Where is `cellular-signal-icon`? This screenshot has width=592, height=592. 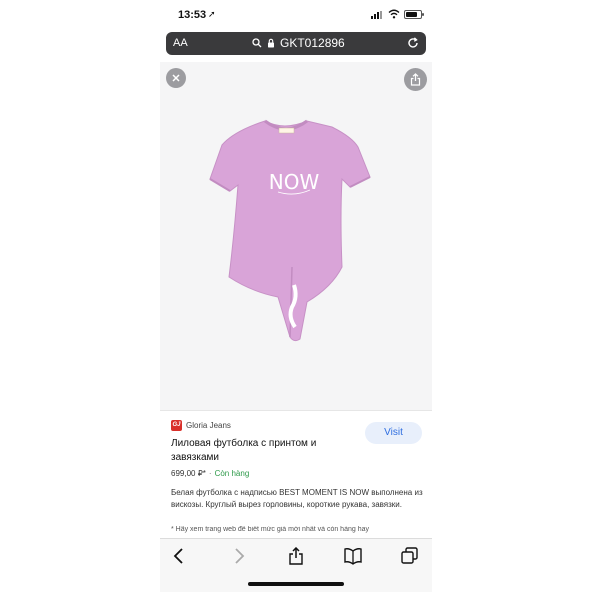
cellular-signal-icon is located at coordinates (377, 15).